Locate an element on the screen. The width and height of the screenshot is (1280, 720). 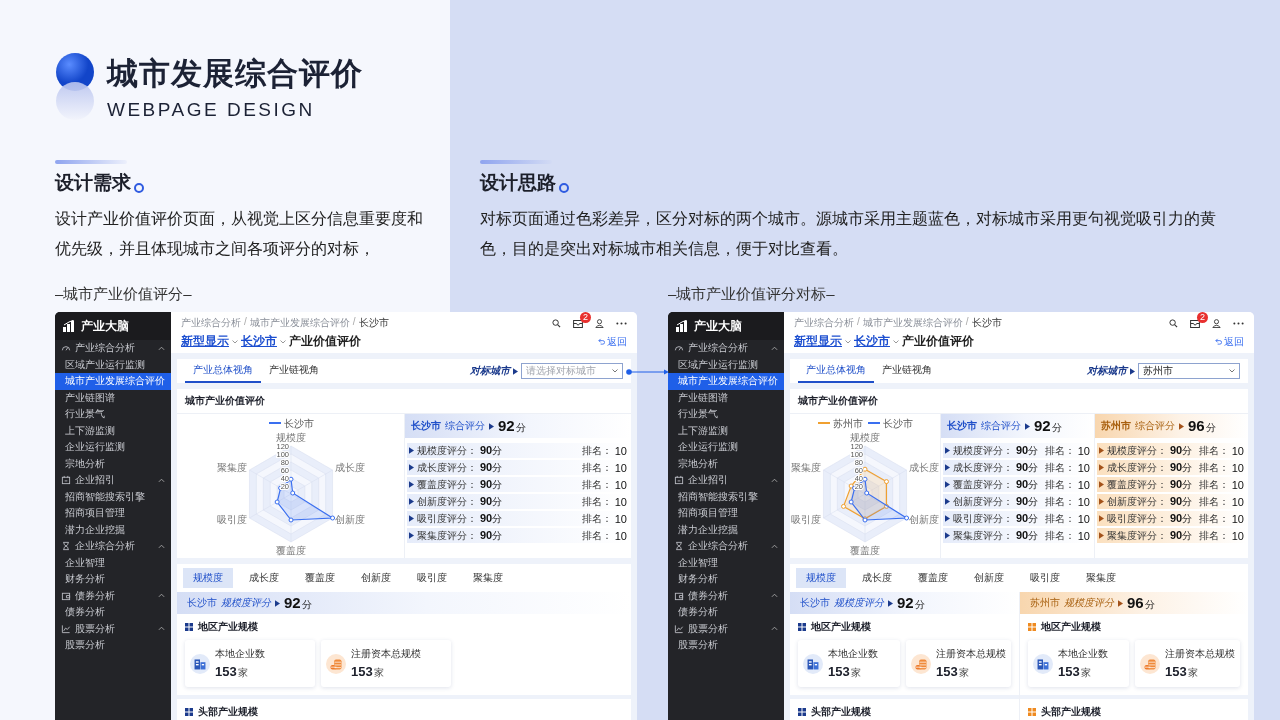
axis-label: 规模度 is located at coordinates (865, 437).